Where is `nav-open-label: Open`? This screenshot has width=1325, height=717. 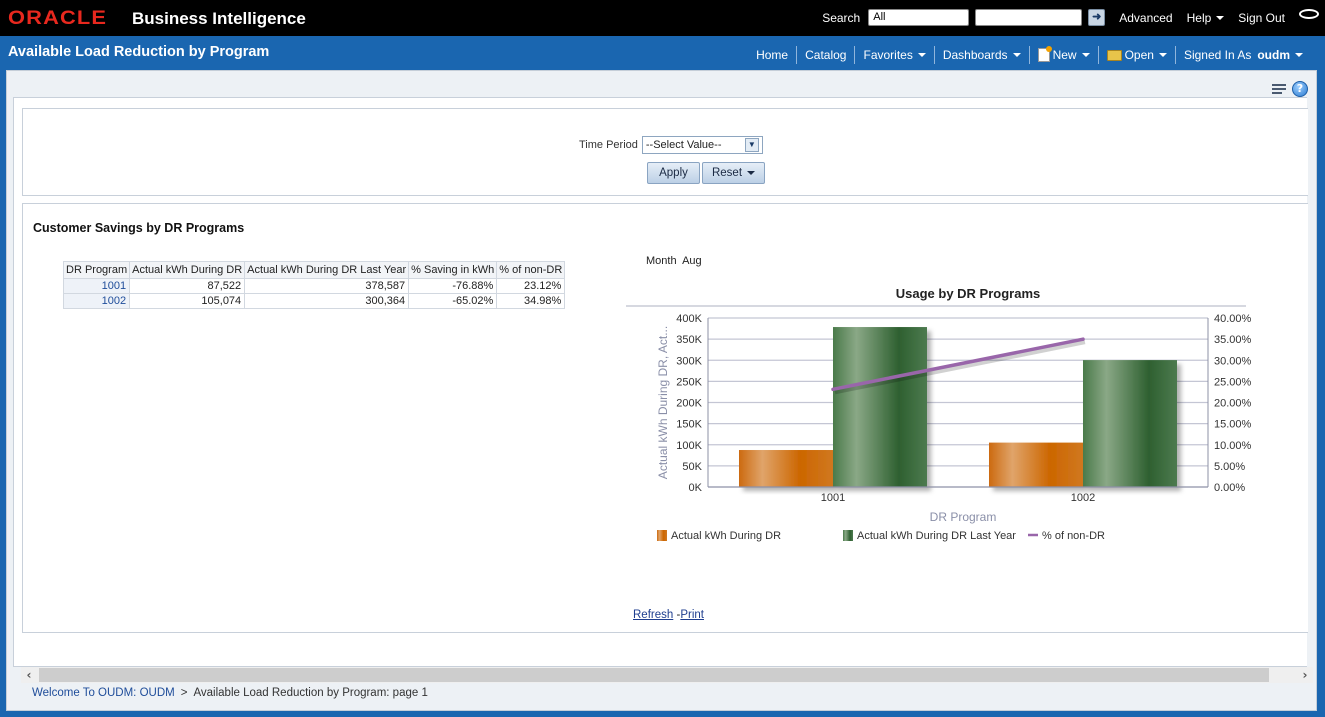 nav-open-label: Open is located at coordinates (1139, 55).